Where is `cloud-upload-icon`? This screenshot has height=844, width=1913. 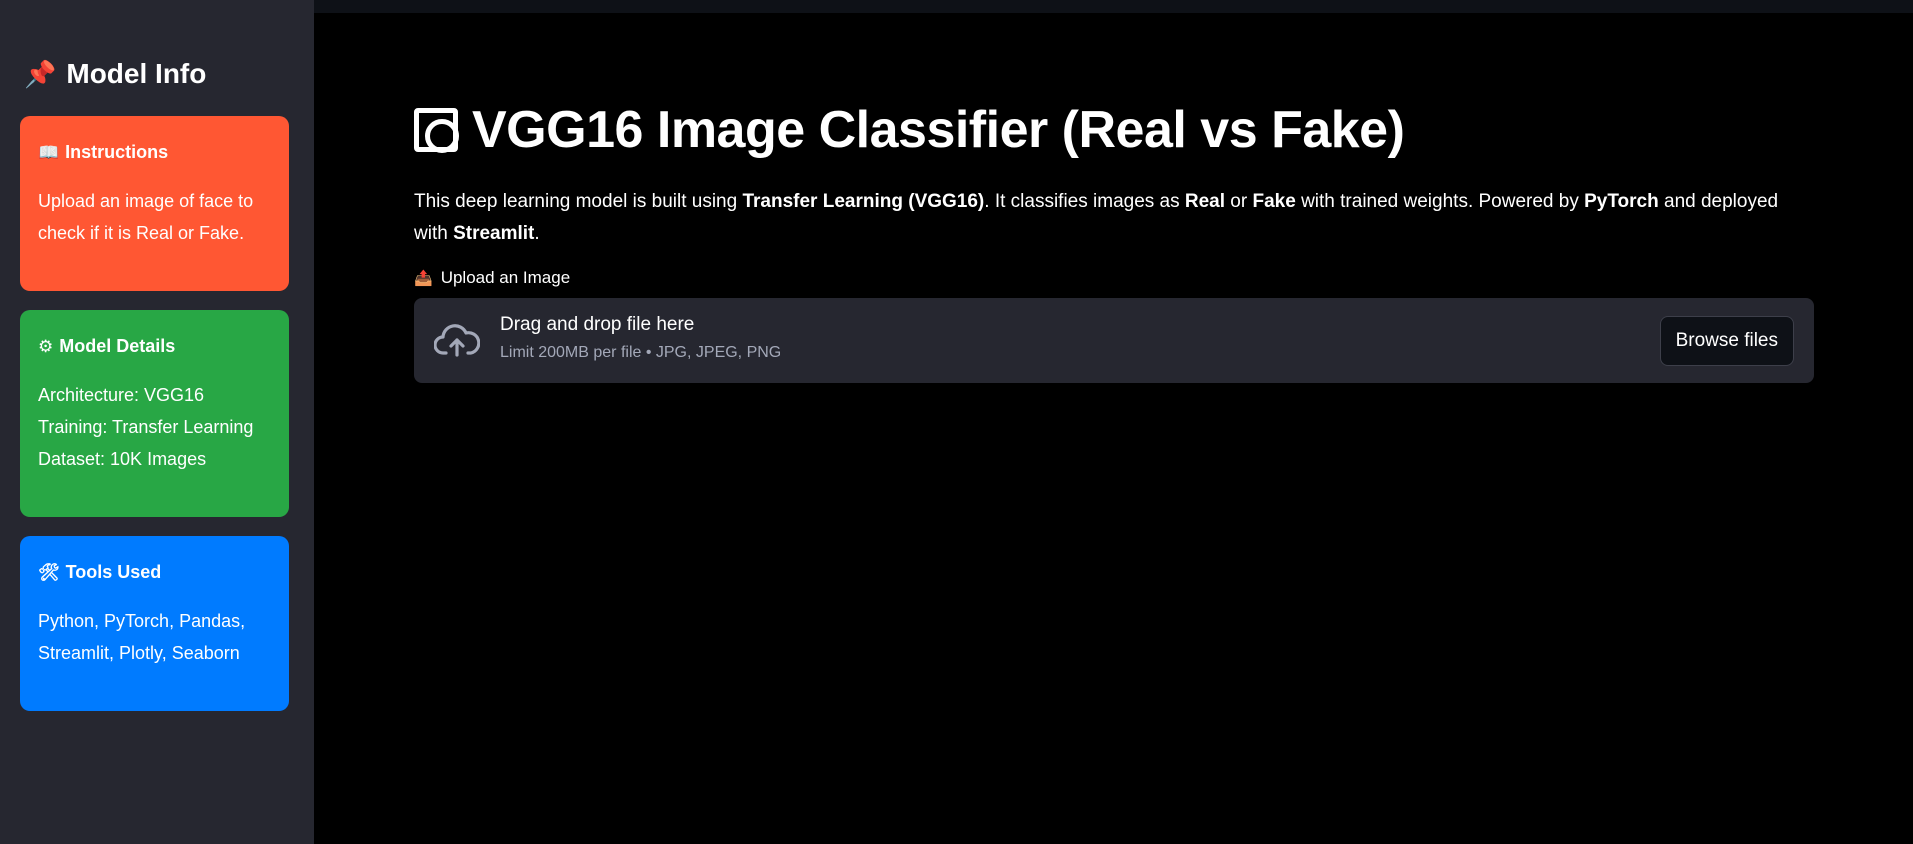
cloud-upload-icon is located at coordinates (457, 340).